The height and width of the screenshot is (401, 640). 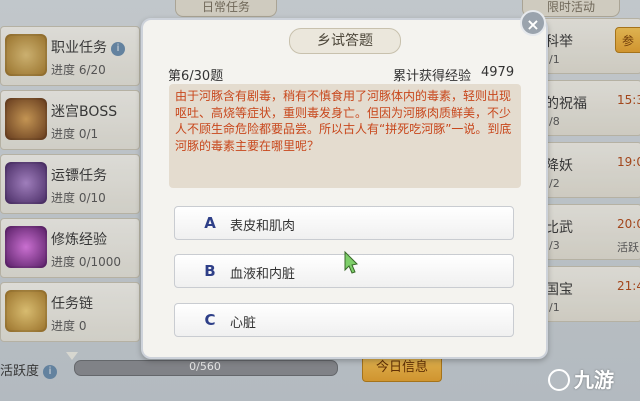 I want to click on option-letter: C, so click(x=210, y=320).